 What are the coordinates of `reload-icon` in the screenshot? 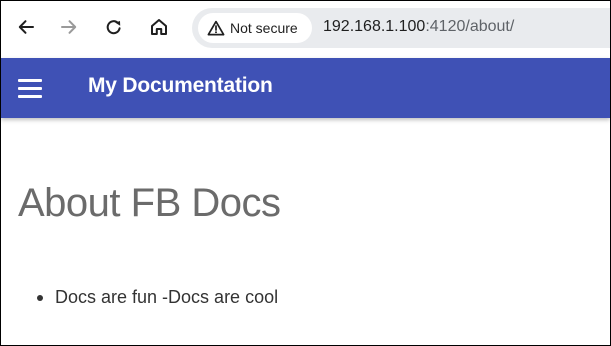 It's located at (113, 27).